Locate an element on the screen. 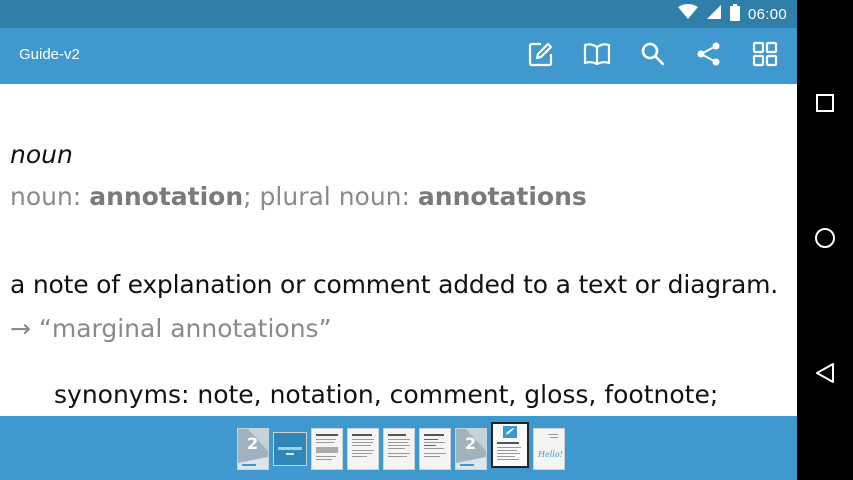 This screenshot has height=480, width=853. wifi-icon is located at coordinates (687, 14).